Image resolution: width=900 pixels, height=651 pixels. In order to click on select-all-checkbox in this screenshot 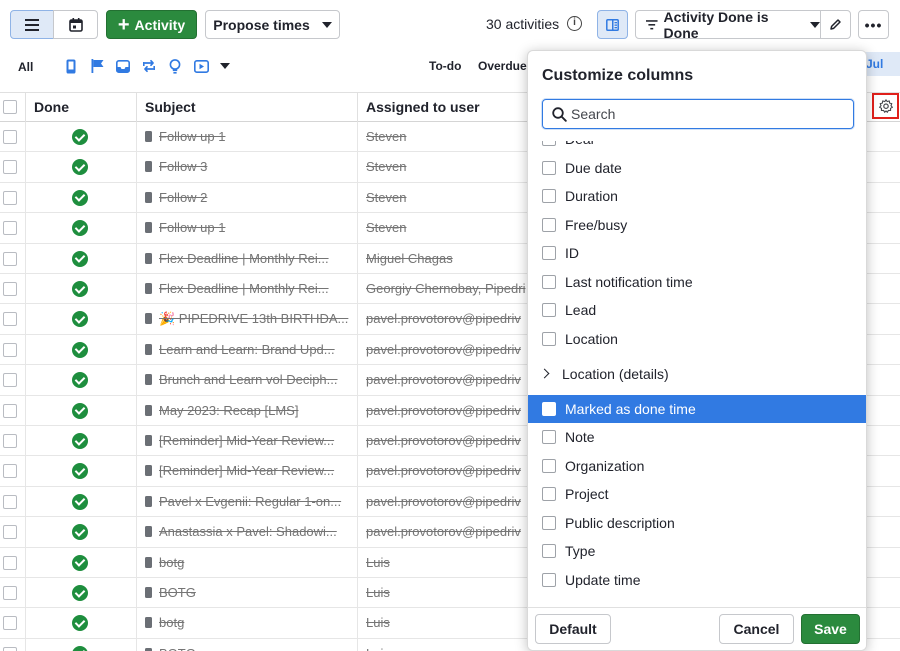, I will do `click(10, 107)`.